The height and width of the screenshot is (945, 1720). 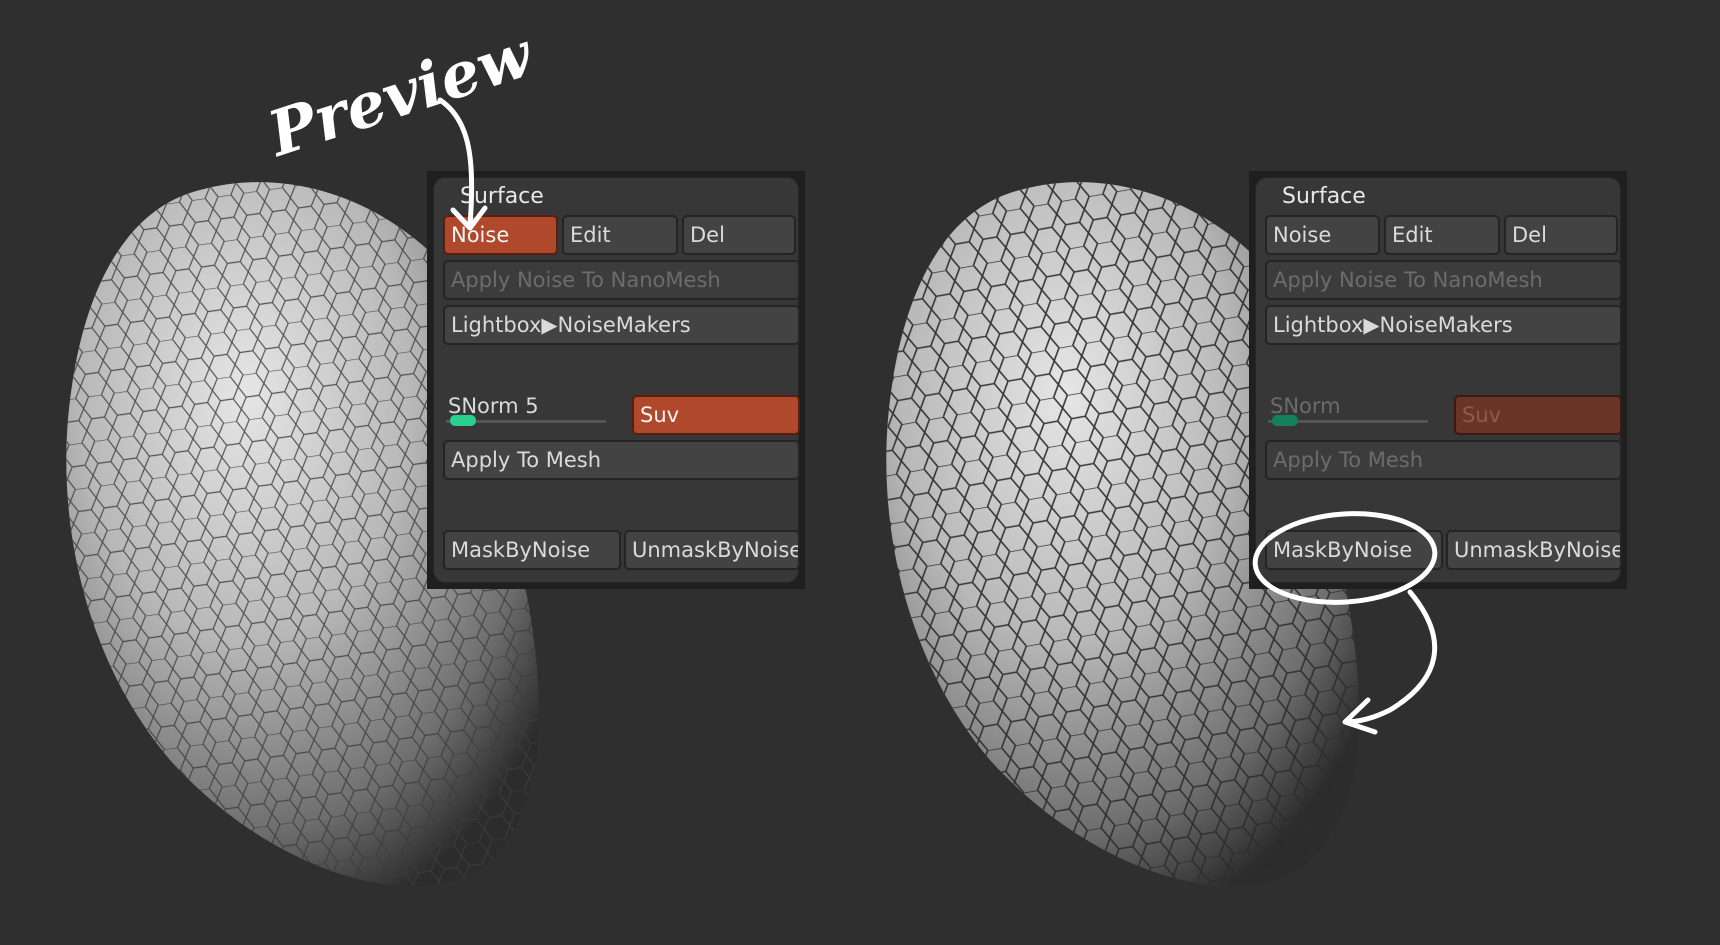 What do you see at coordinates (400, 94) in the screenshot?
I see `preview-annotation: Preview` at bounding box center [400, 94].